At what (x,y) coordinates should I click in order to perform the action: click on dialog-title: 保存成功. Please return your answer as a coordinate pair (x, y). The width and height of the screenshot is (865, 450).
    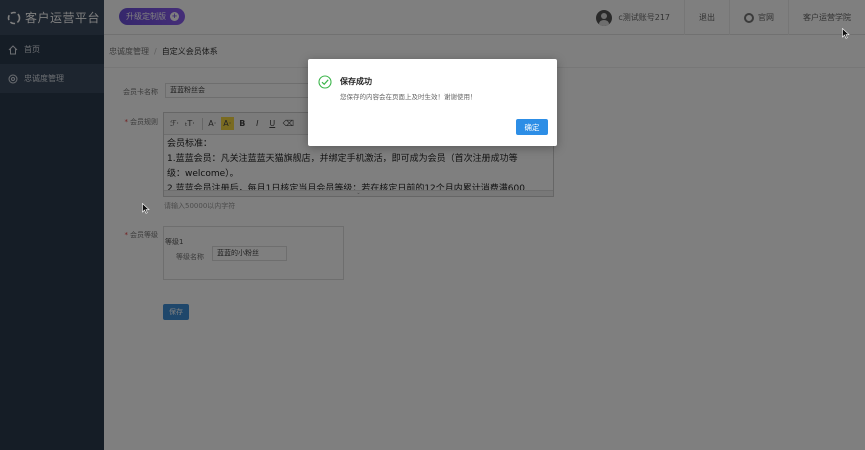
    Looking at the image, I should click on (356, 81).